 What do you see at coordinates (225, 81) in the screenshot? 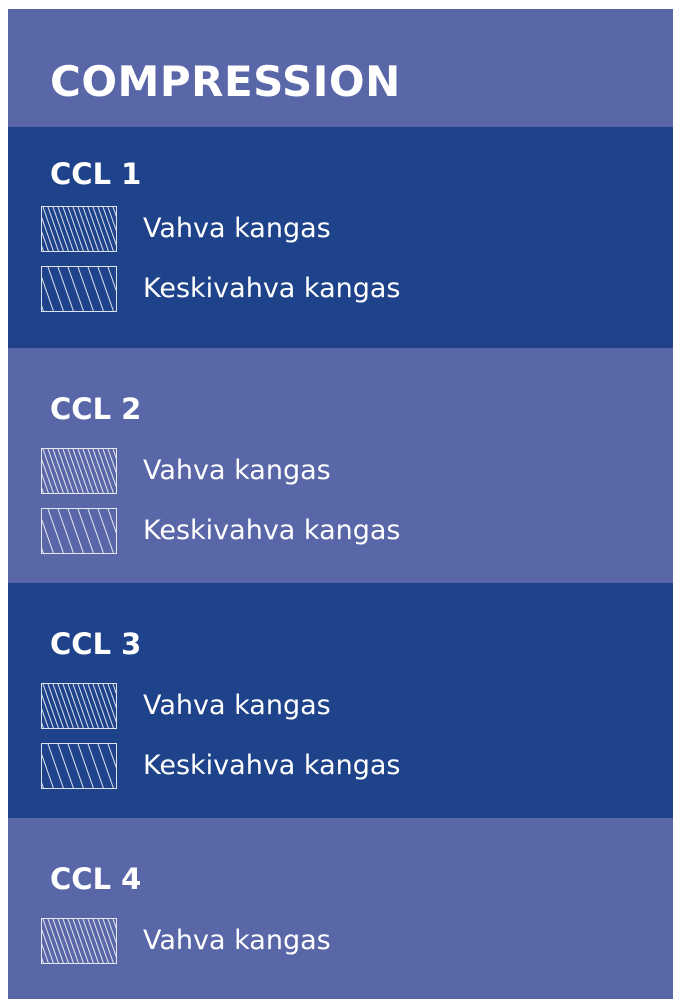
I see `legend-title: COMPRESSION` at bounding box center [225, 81].